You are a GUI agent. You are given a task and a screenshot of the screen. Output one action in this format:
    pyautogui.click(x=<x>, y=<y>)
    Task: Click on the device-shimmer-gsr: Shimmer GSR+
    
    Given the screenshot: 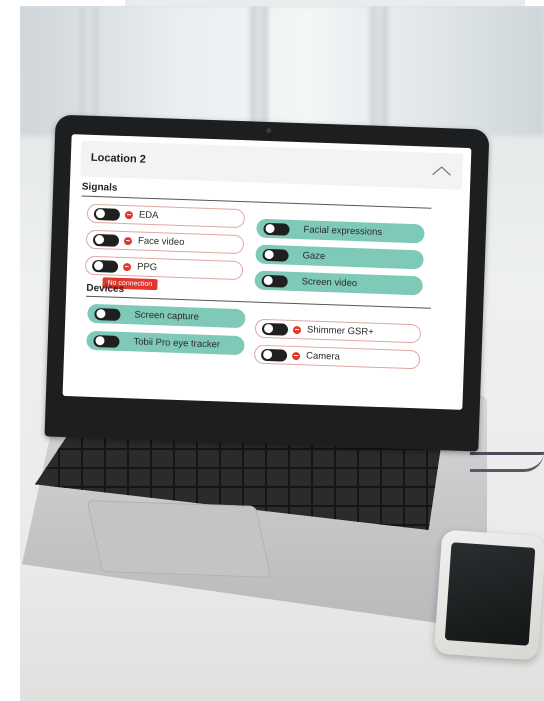 What is the action you would take?
    pyautogui.click(x=338, y=331)
    